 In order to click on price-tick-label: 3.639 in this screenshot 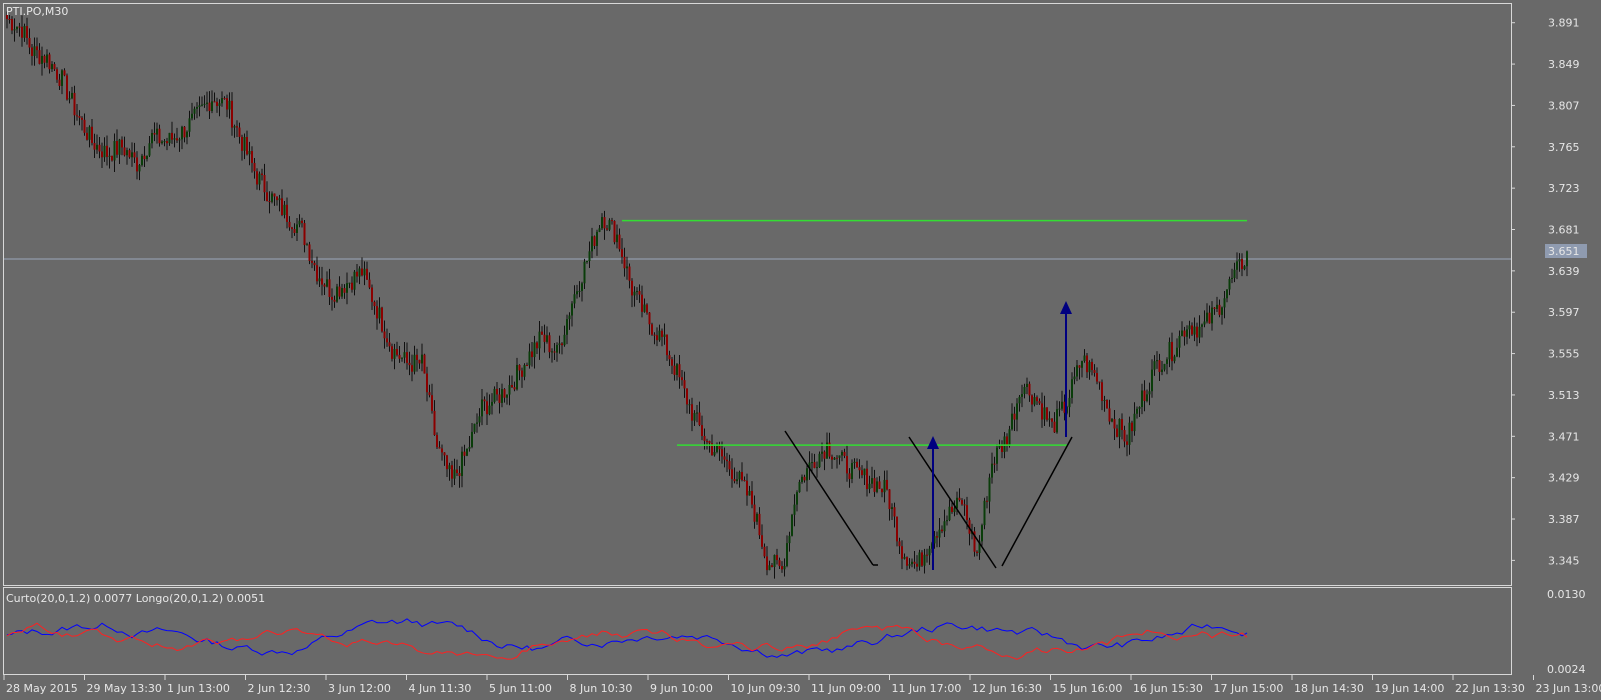, I will do `click(1564, 271)`.